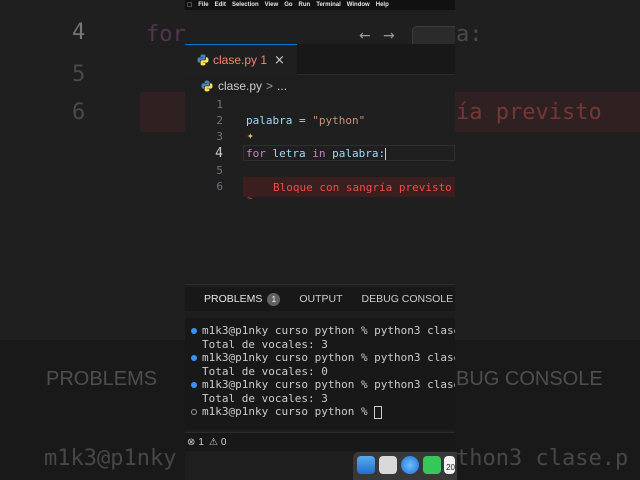 The width and height of the screenshot is (640, 480). Describe the element at coordinates (219, 186) in the screenshot. I see `line-number: 6` at that location.